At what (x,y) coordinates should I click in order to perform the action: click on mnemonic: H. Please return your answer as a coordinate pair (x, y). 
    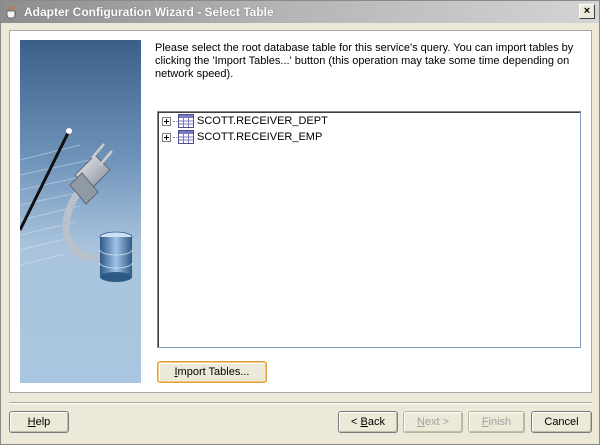
    Looking at the image, I should click on (31, 422).